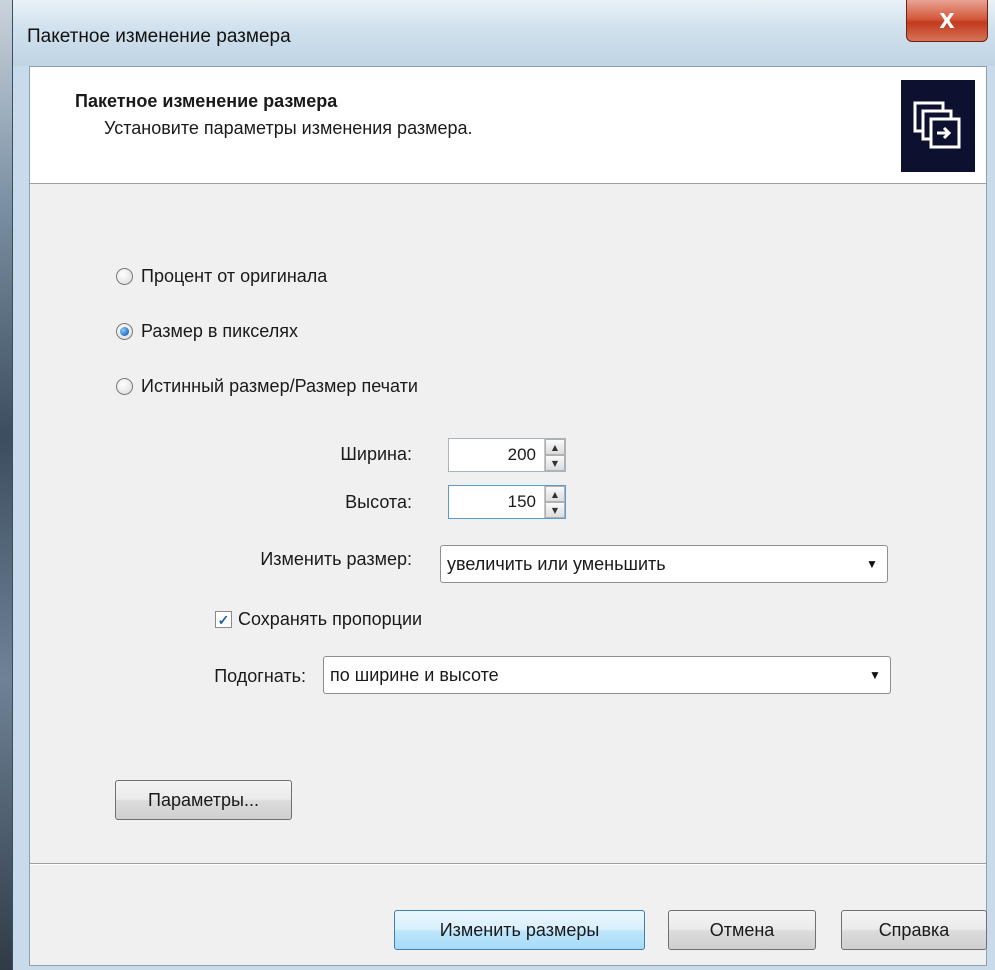 The image size is (995, 970). I want to click on fit-value: по ширине и высоте, so click(414, 674).